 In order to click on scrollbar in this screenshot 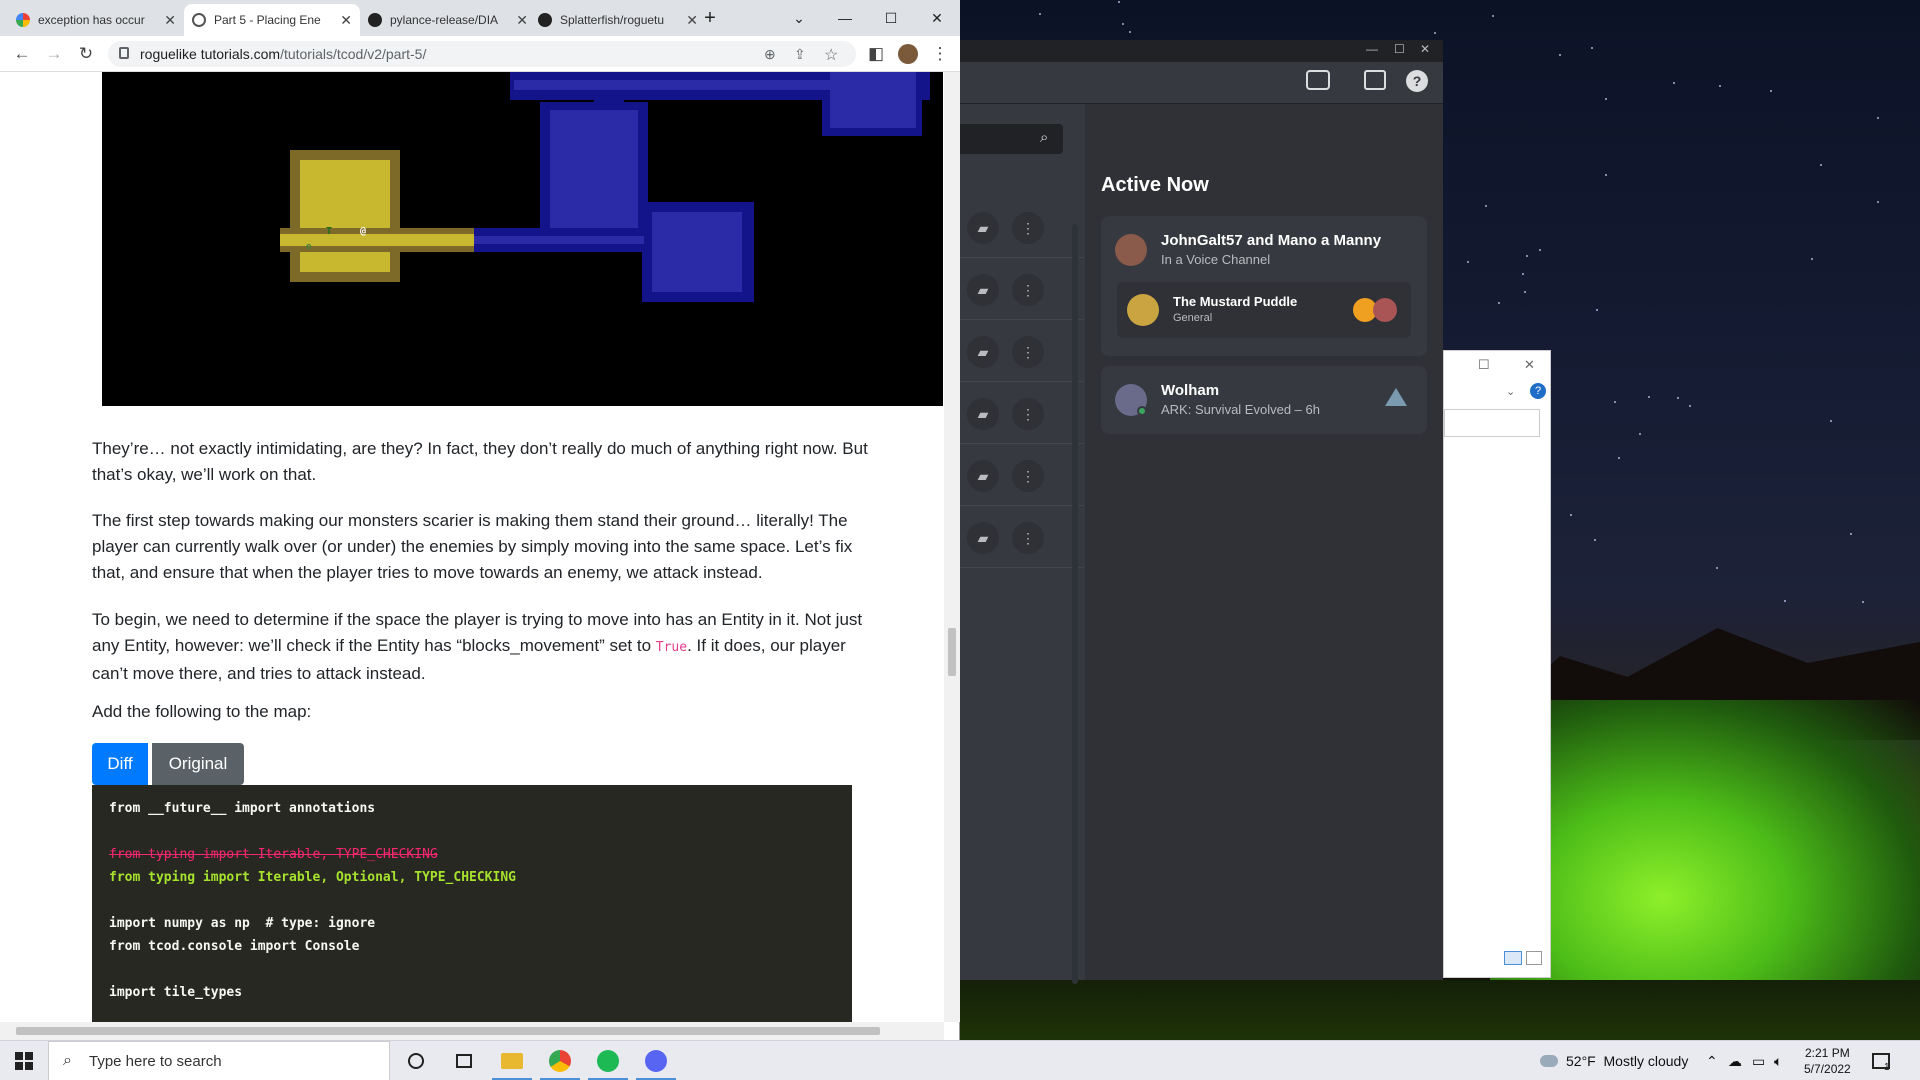, I will do `click(1075, 604)`.